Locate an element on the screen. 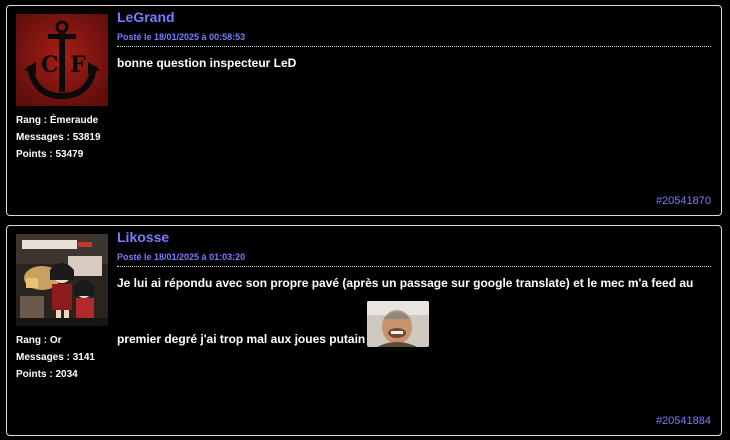 This screenshot has width=730, height=440. anchor-cf-logo-icon: C F is located at coordinates (62, 60).